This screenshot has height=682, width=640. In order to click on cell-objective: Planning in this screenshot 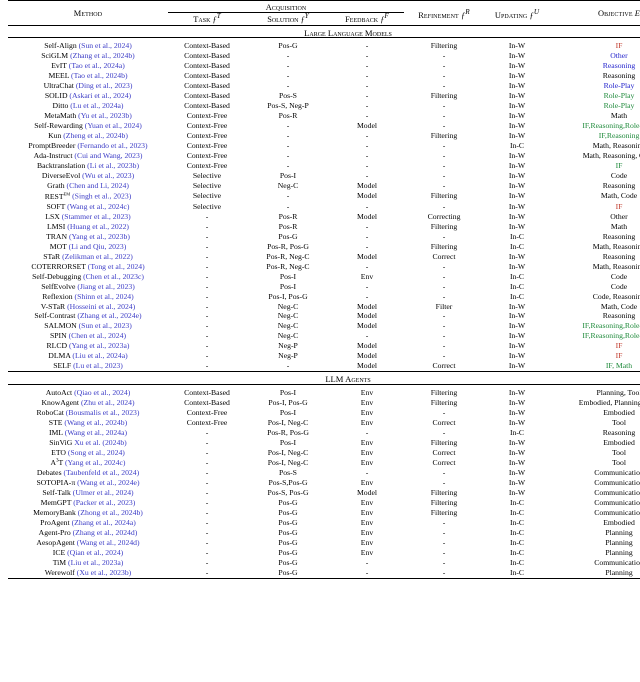, I will do `click(619, 572)`.